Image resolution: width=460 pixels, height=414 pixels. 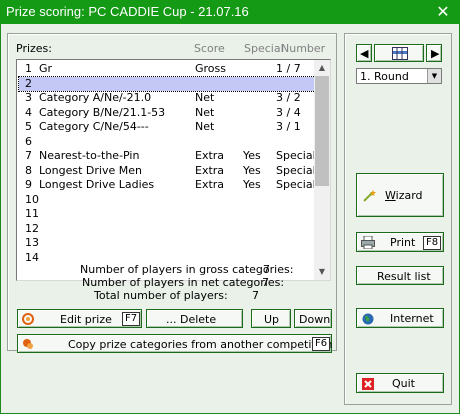 I want to click on copy-icon, so click(x=28, y=345).